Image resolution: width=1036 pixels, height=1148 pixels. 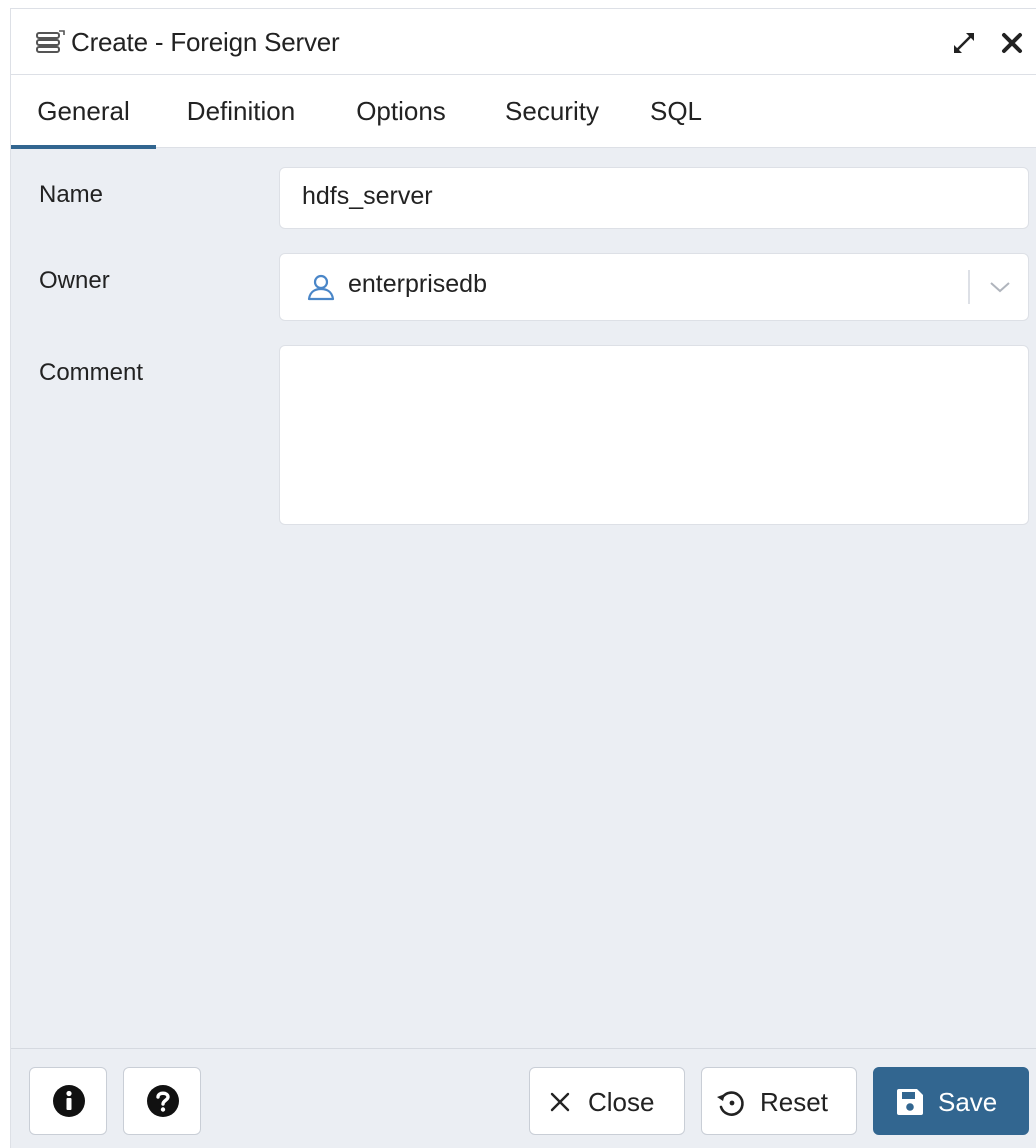 I want to click on save-button: Save, so click(x=951, y=1101).